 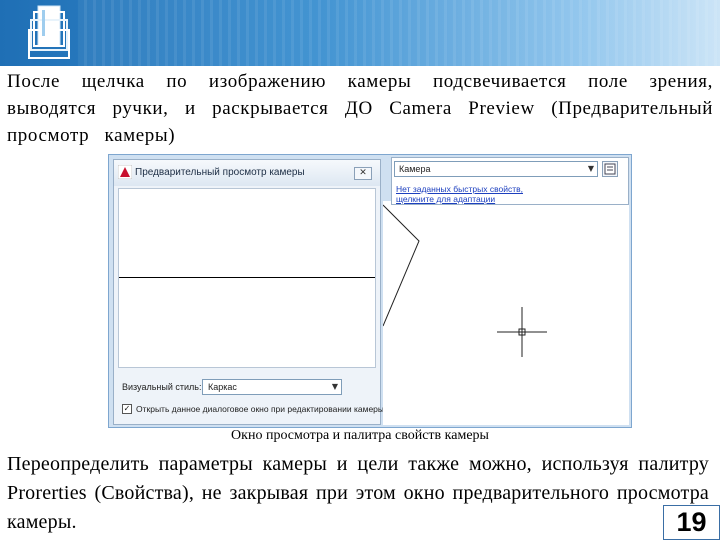 I want to click on dialog-title: Предварительный просмотр камеры, so click(x=220, y=172).